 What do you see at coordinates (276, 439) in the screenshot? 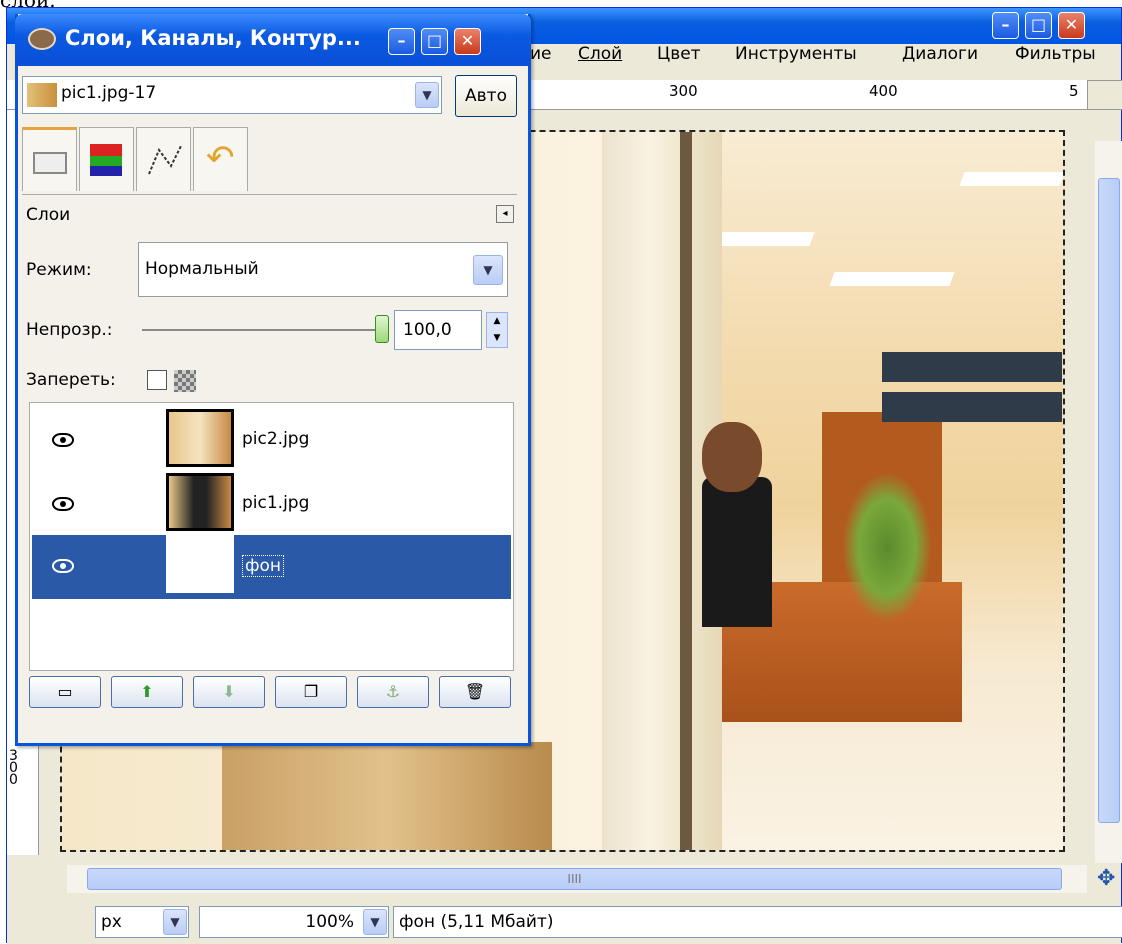
I see `layer-name: pic2.jpg` at bounding box center [276, 439].